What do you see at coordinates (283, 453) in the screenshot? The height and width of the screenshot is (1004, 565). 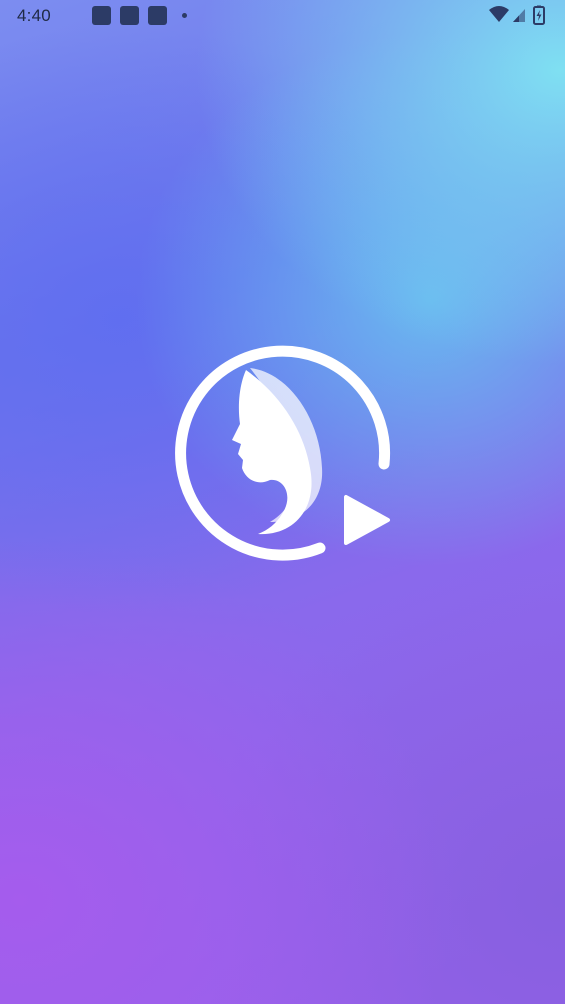 I see `woman-profile-play-logo` at bounding box center [283, 453].